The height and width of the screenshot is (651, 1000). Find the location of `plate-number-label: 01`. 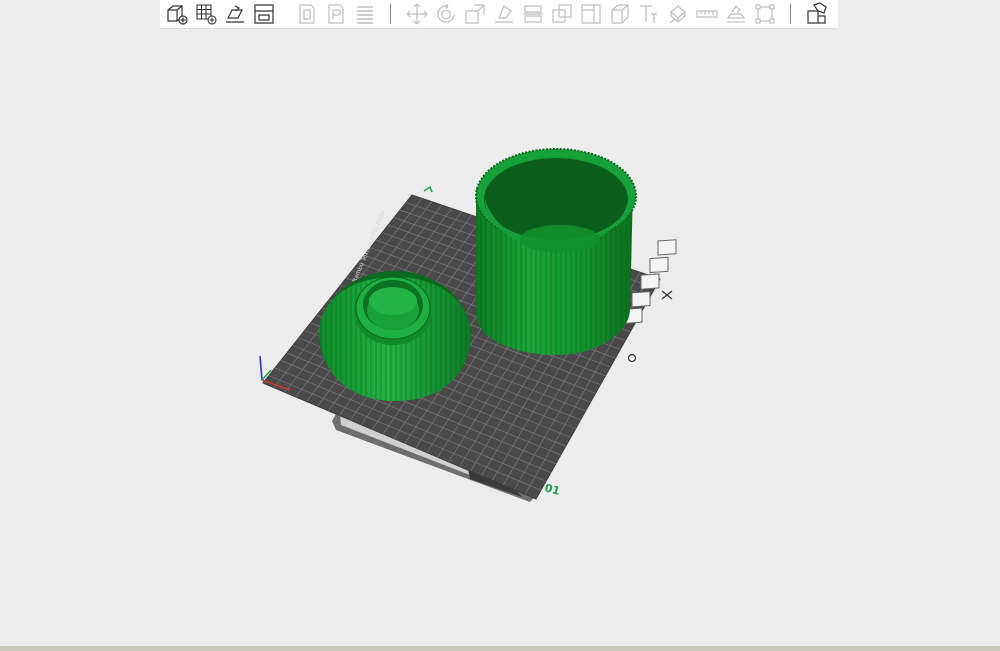

plate-number-label: 01 is located at coordinates (552, 489).